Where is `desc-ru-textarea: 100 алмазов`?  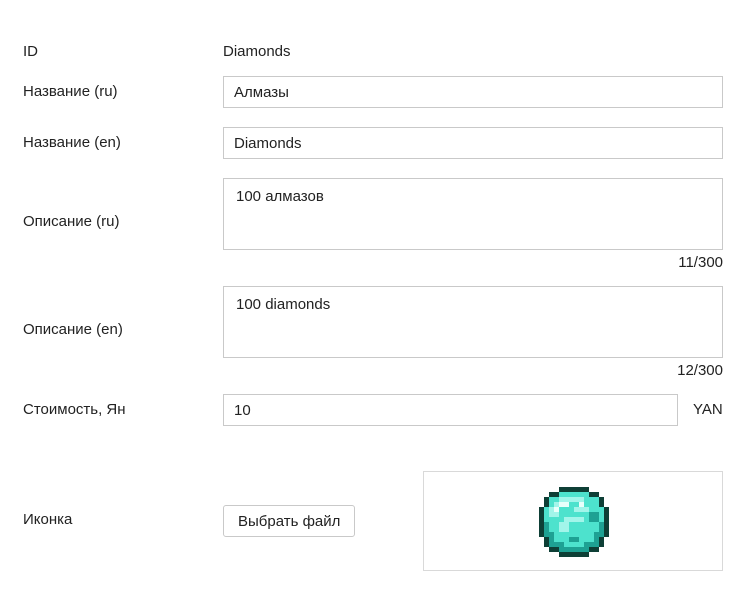 desc-ru-textarea: 100 алмазов is located at coordinates (473, 214).